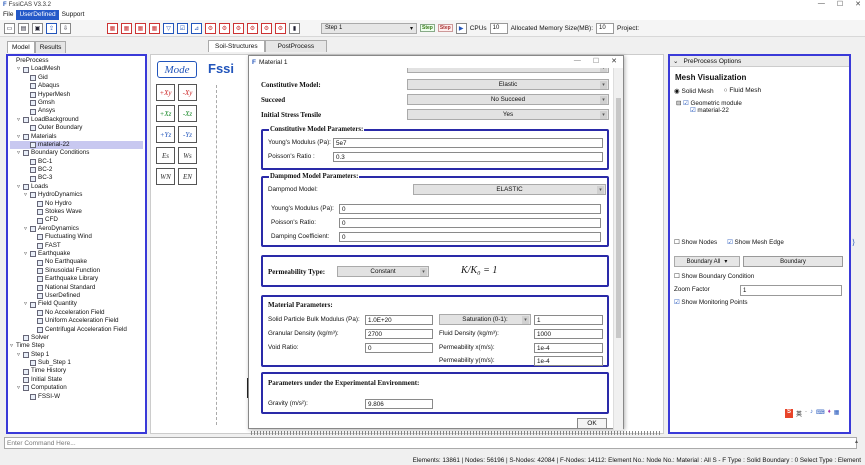 The height and width of the screenshot is (465, 865). What do you see at coordinates (468, 157) in the screenshot?
I see `poisson-input: 0.3` at bounding box center [468, 157].